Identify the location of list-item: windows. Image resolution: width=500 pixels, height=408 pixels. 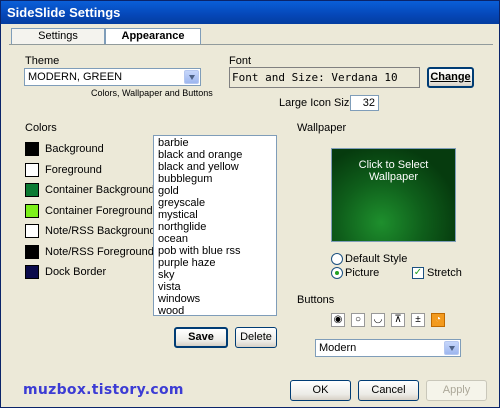
(216, 299).